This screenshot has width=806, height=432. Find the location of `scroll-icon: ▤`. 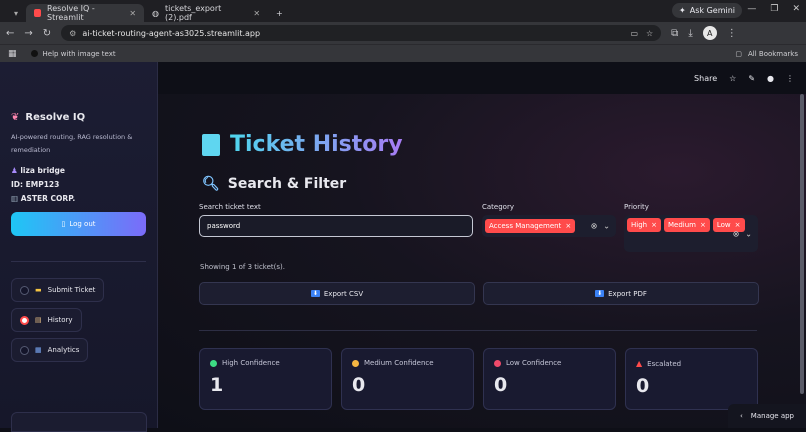

scroll-icon: ▤ is located at coordinates (38, 320).